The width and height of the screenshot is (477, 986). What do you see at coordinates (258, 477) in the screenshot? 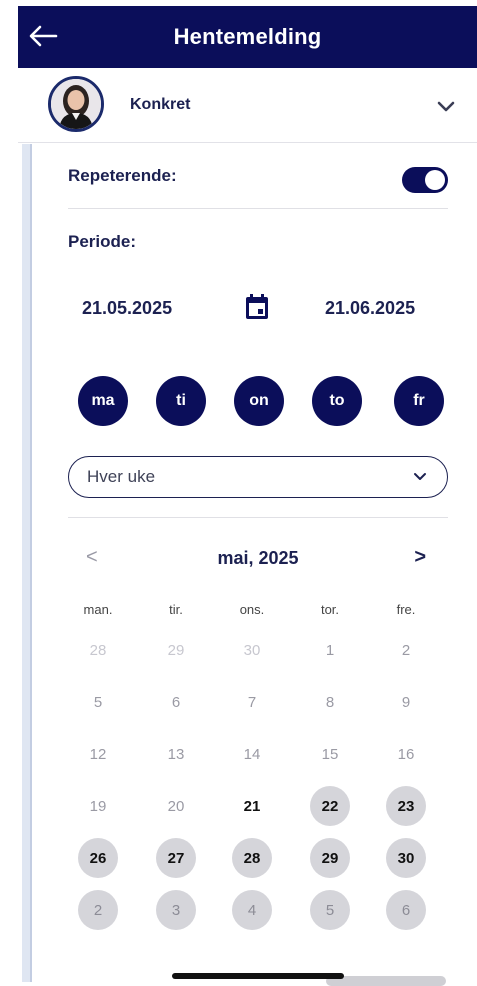
I see `frequency-select: Hver uke` at bounding box center [258, 477].